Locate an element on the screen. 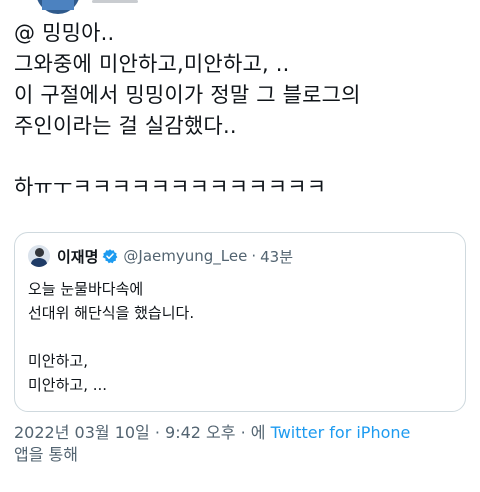  quote-line-2: 선대위 해단식을 했습니다. is located at coordinates (111, 313).